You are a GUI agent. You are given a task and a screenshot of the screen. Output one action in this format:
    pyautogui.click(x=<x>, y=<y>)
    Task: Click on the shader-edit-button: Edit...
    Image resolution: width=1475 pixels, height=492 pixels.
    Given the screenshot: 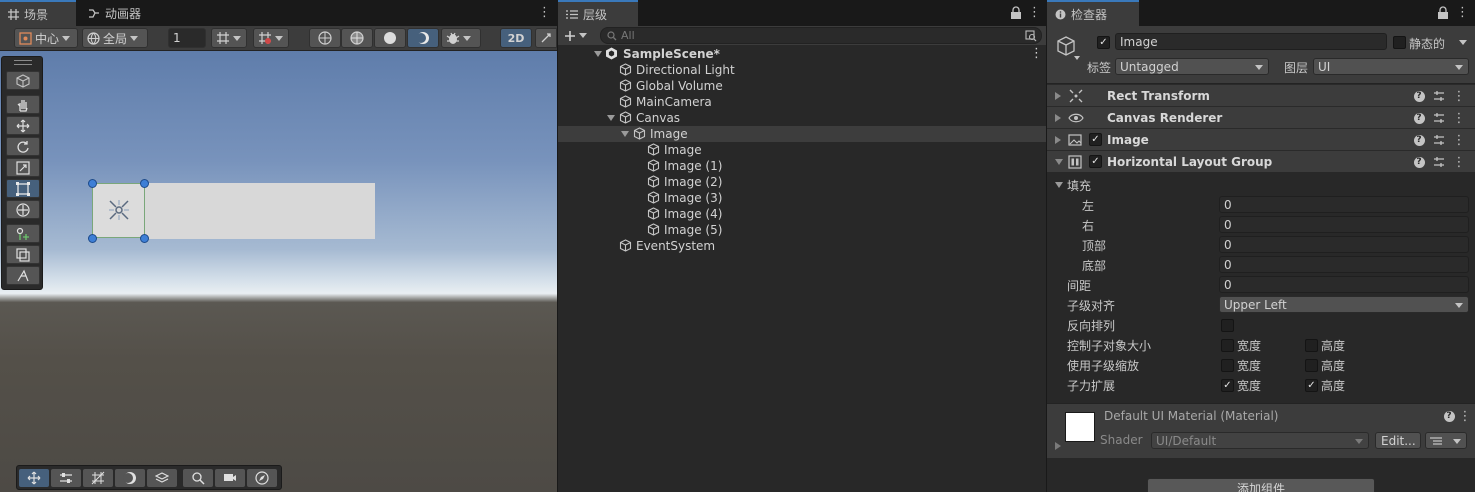 What is the action you would take?
    pyautogui.click(x=1398, y=440)
    